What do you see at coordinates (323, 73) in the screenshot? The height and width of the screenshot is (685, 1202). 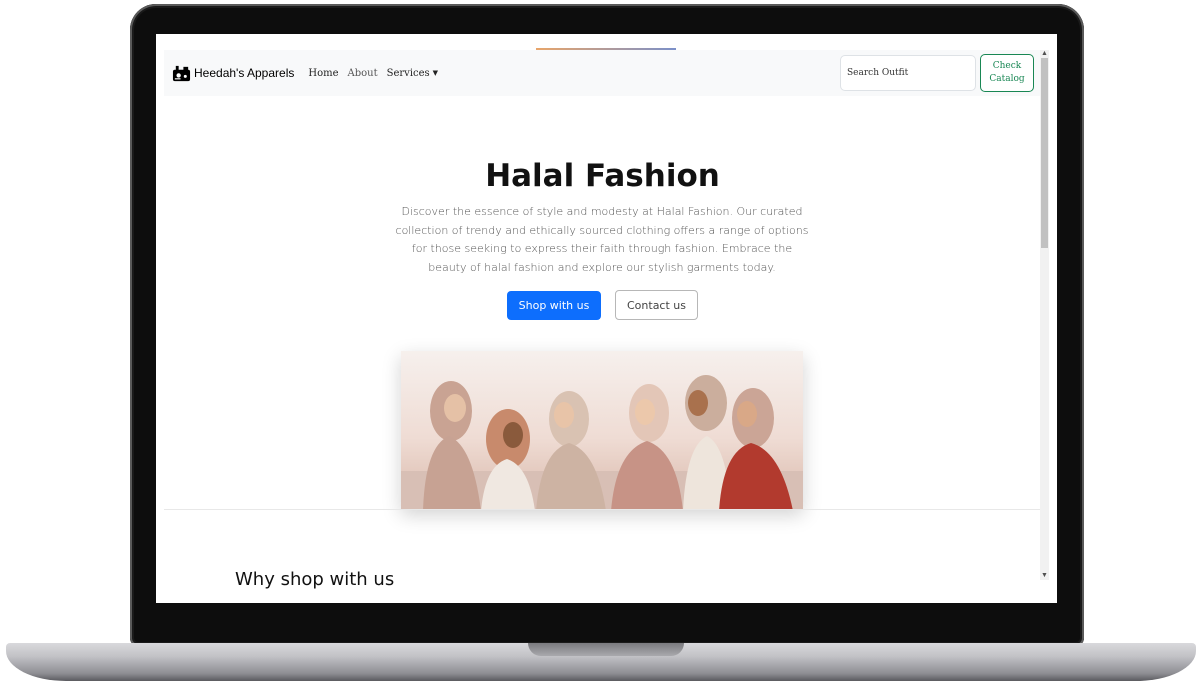 I see `nav-link-home: Home` at bounding box center [323, 73].